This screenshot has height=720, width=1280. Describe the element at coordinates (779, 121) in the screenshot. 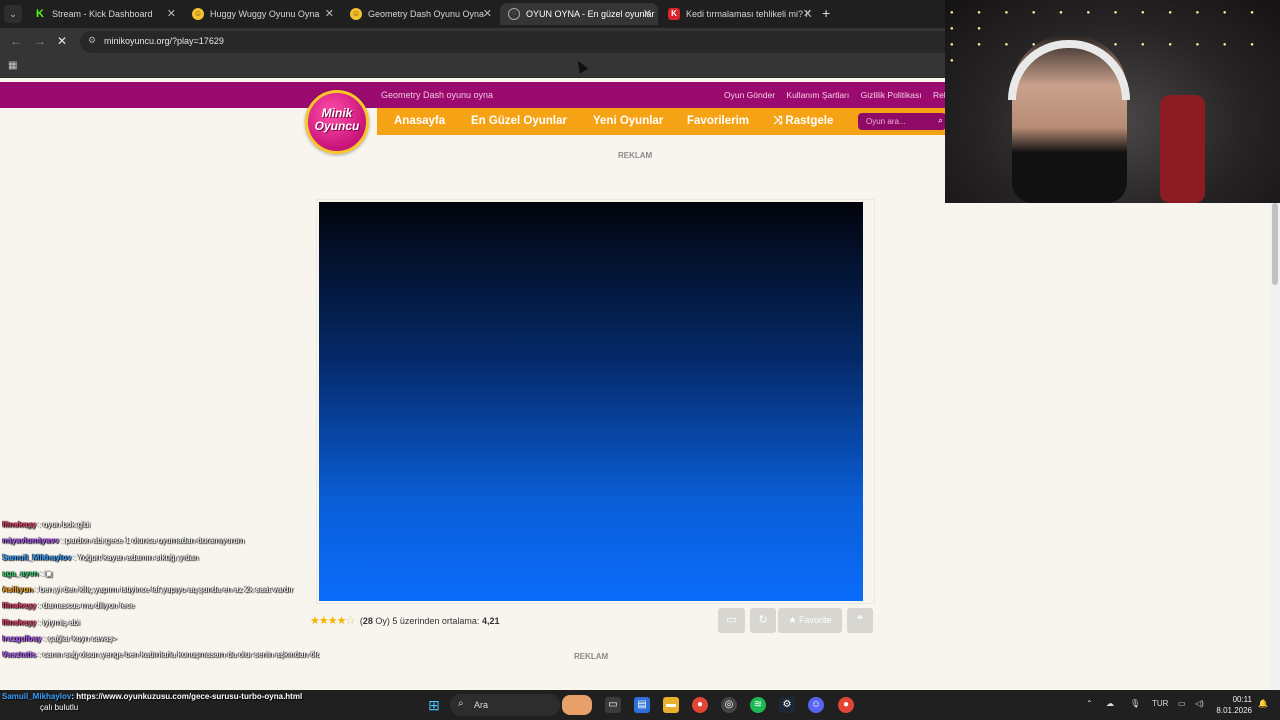

I see `shuffle-icon: ⤨` at that location.